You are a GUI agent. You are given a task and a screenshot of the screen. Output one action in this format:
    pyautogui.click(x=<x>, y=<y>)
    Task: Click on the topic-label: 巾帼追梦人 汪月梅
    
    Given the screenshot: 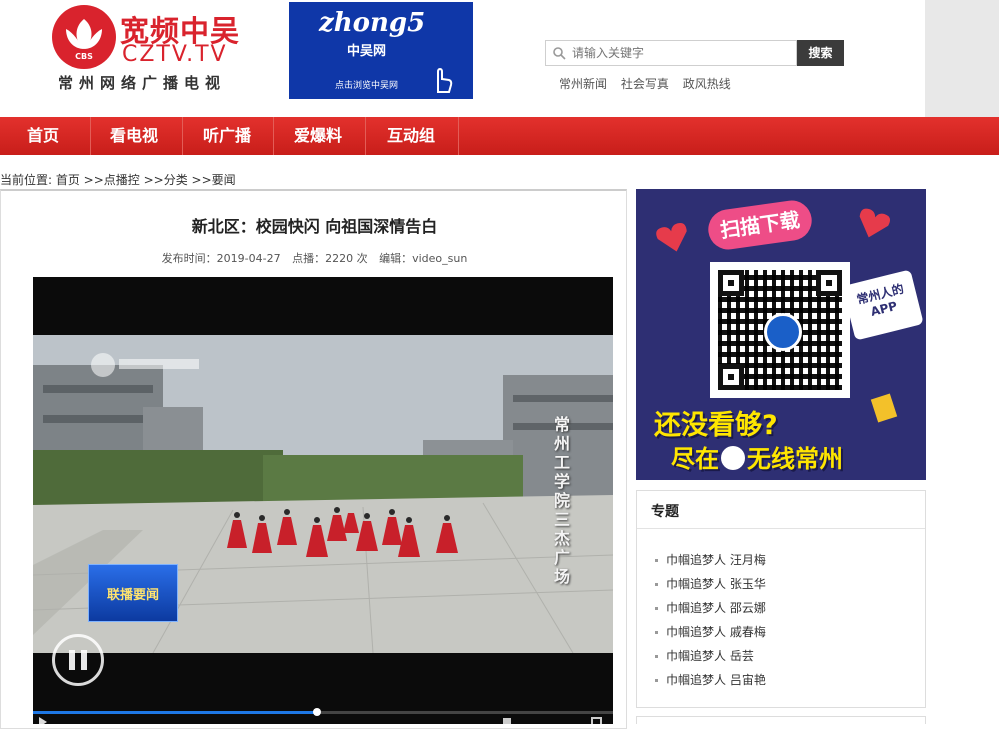 What is the action you would take?
    pyautogui.click(x=716, y=560)
    